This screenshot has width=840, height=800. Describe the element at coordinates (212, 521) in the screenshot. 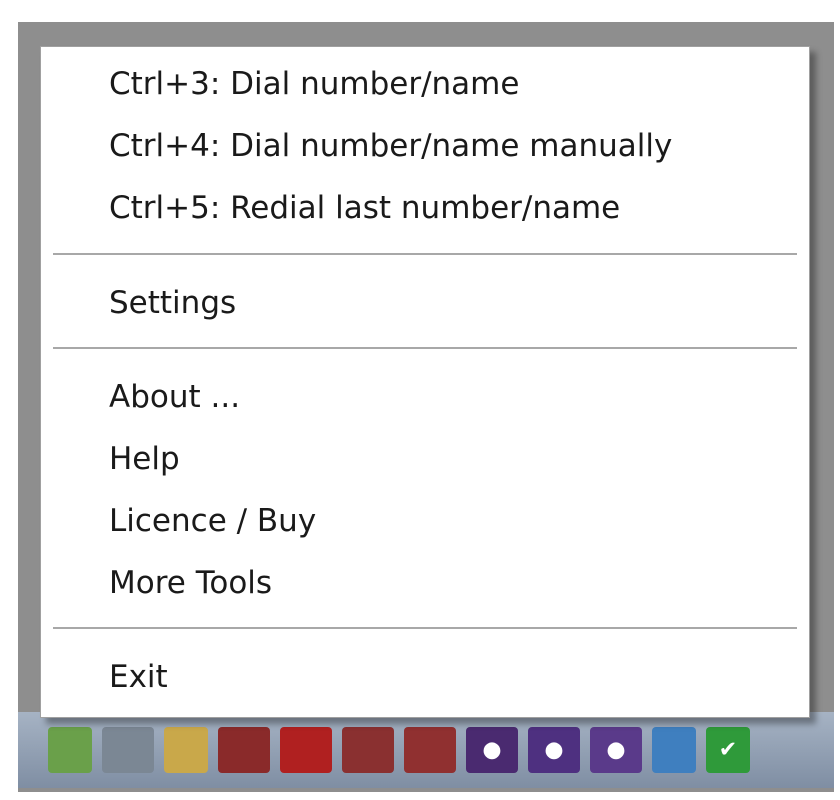

I see `menu-item-licence-buy: Licence / Buy` at that location.